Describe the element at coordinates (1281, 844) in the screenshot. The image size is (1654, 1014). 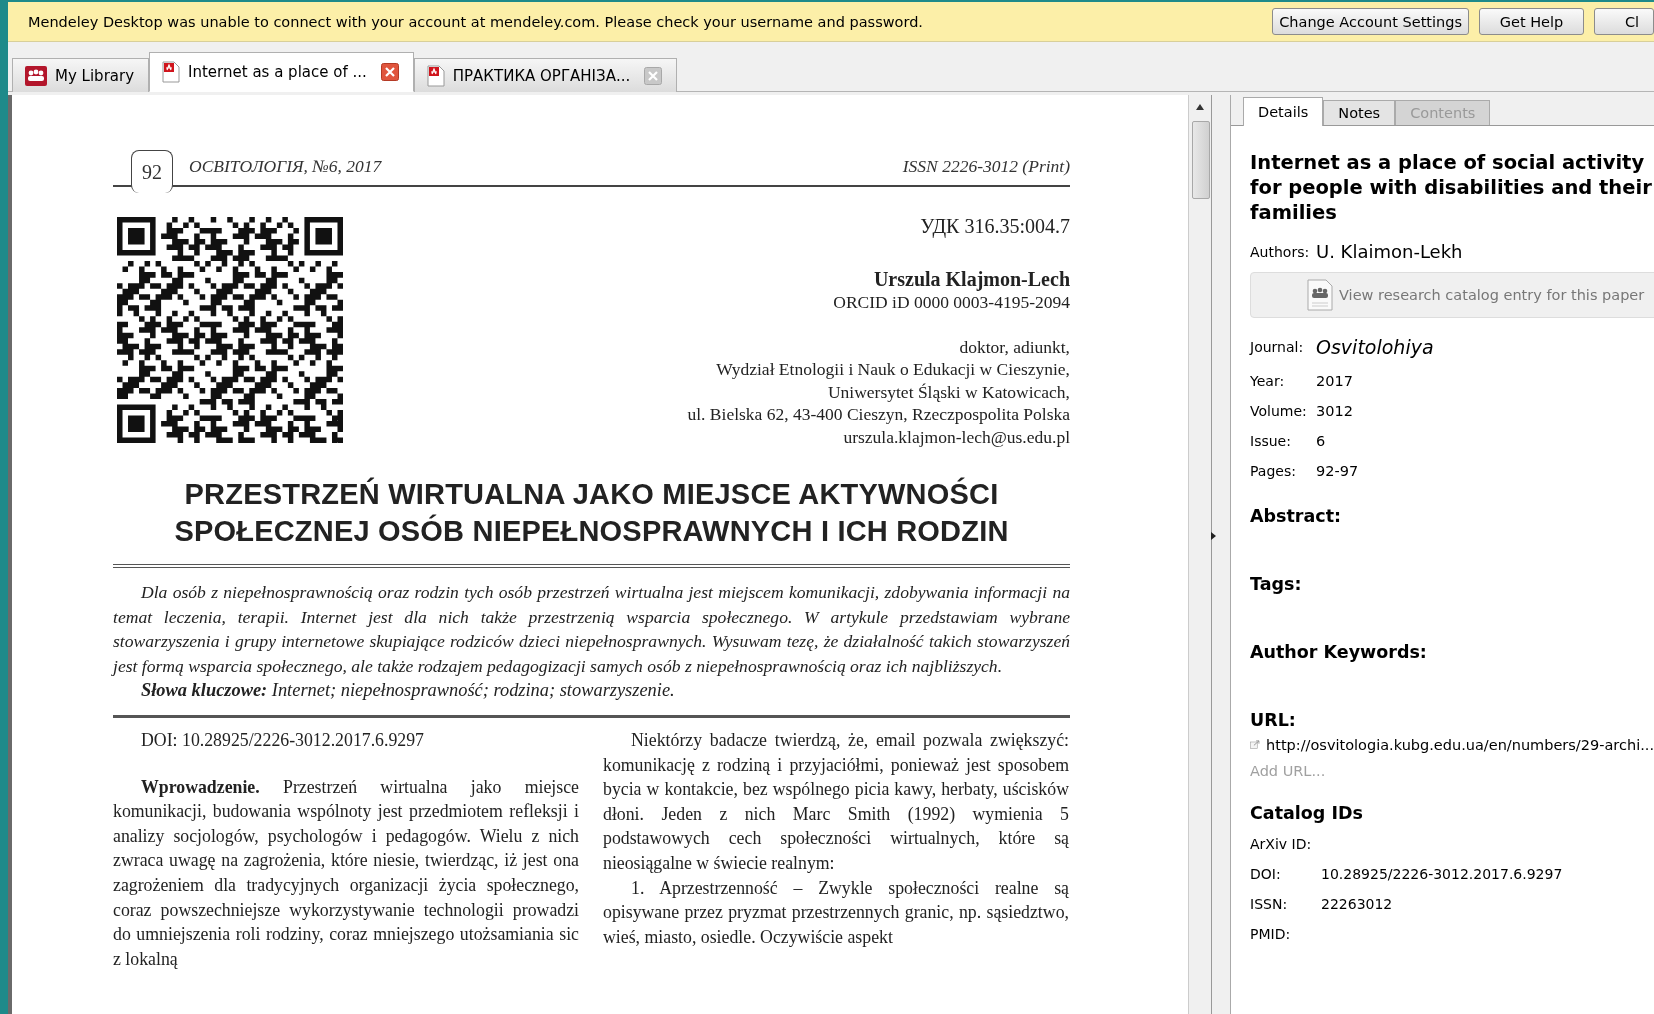
I see `field-label: ArXiv ID:` at that location.